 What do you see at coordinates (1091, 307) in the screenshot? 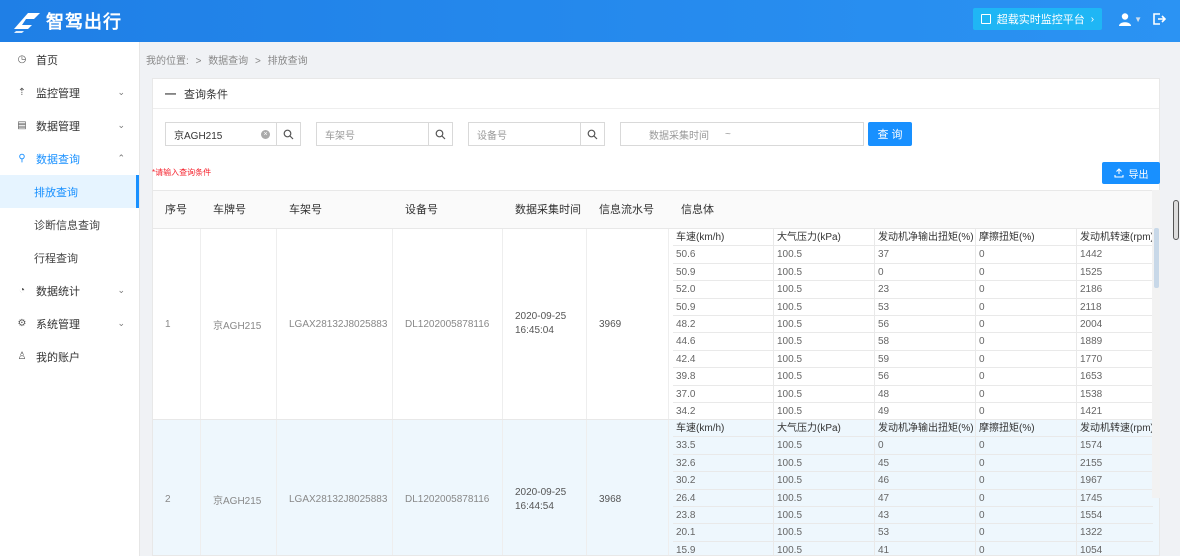
I see `info-rpm-value: 2118` at bounding box center [1091, 307].